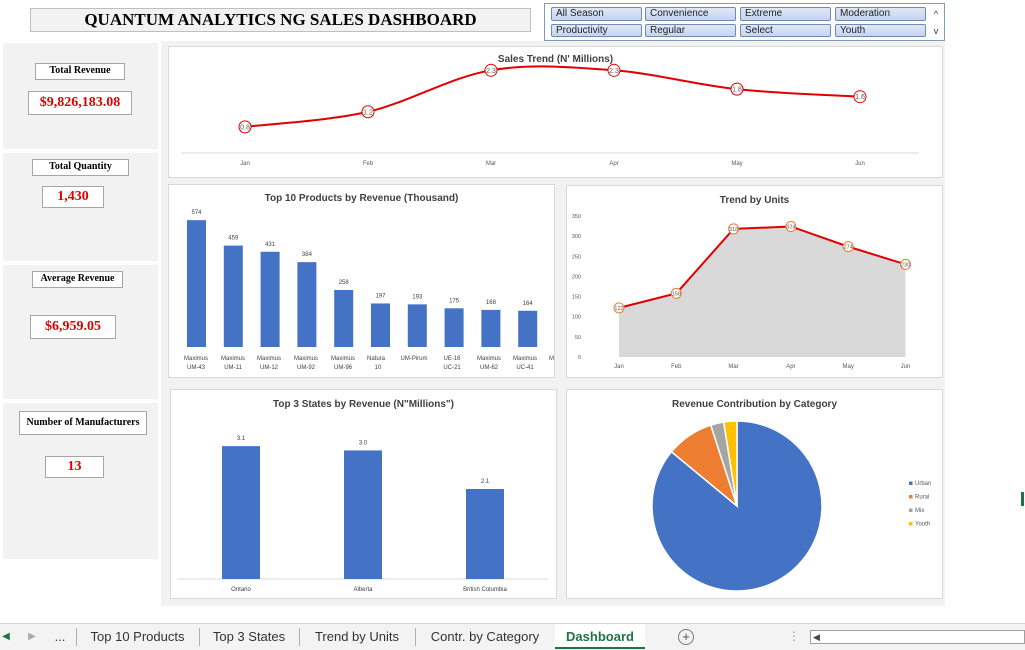  I want to click on slicer-item-extreme: Extreme, so click(785, 14).